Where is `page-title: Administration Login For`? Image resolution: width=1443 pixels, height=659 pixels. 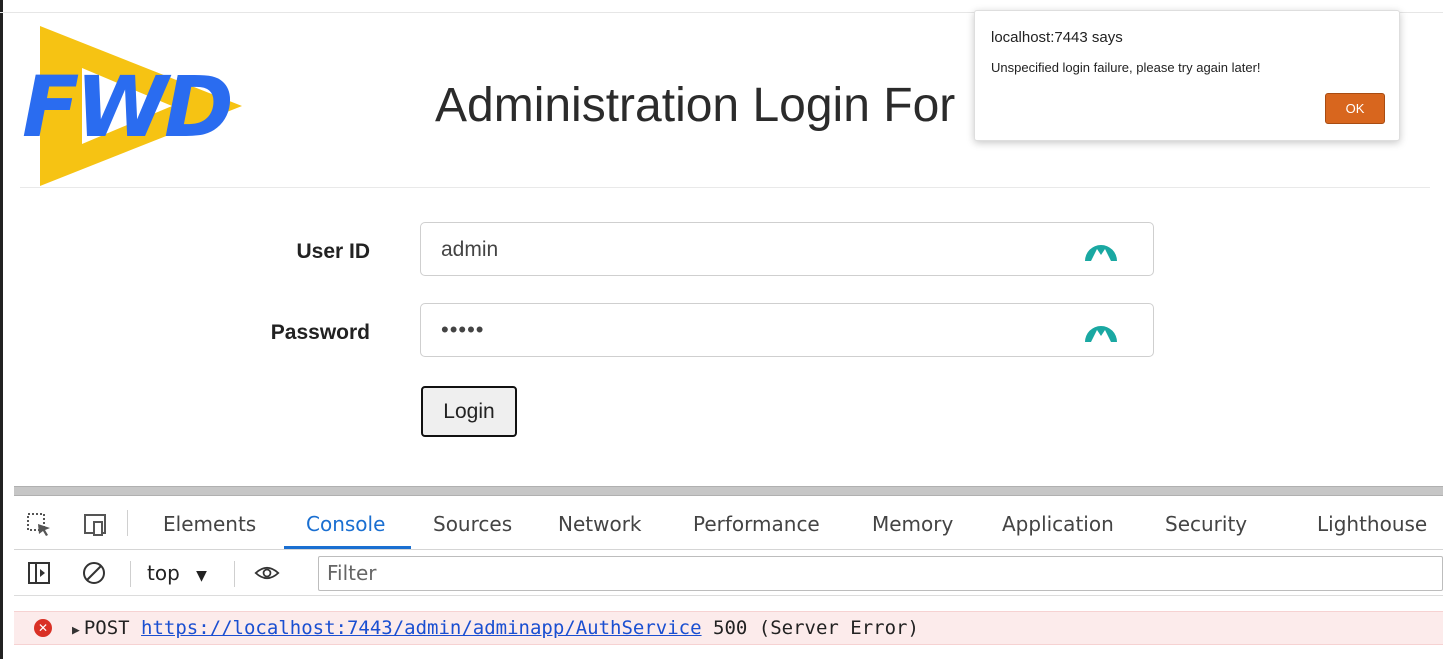 page-title: Administration Login For is located at coordinates (695, 105).